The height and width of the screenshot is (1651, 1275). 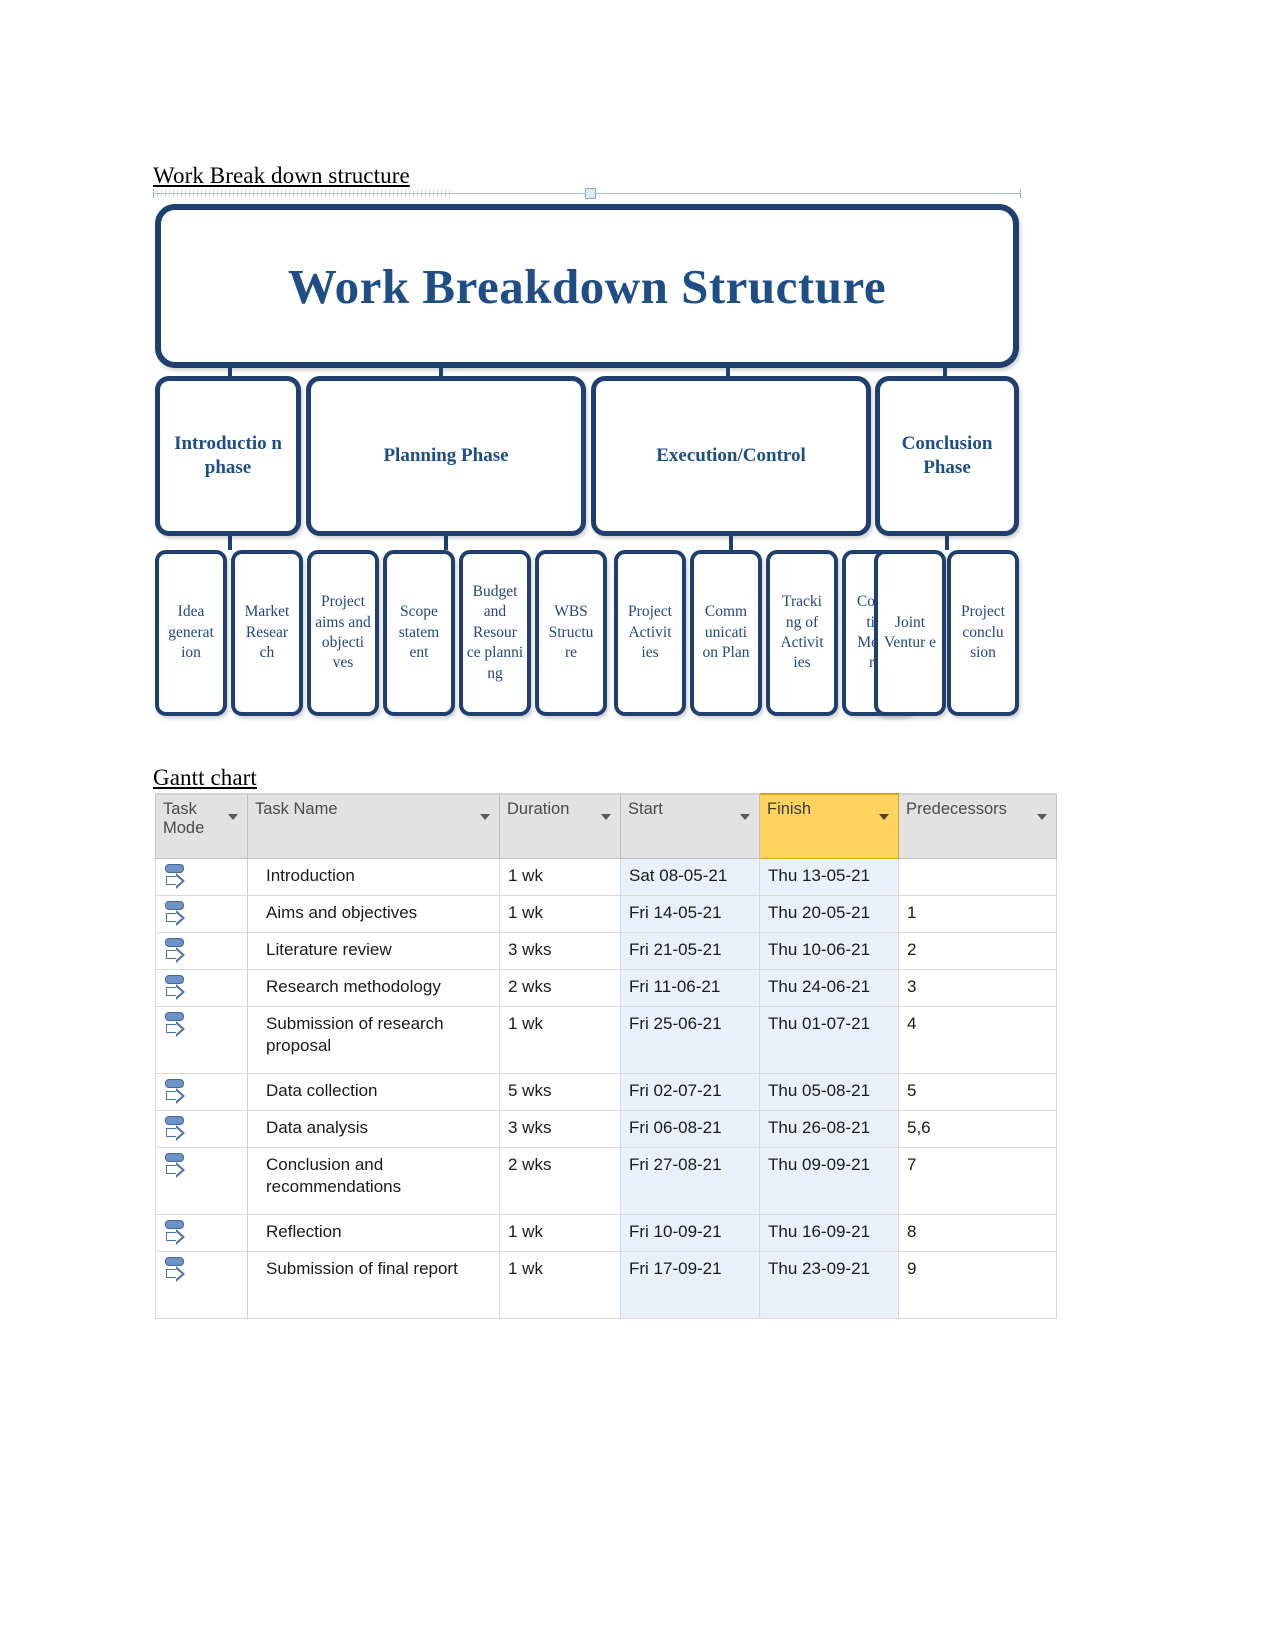 I want to click on task-name-cell: Conclusion and recommendations, so click(x=373, y=1181).